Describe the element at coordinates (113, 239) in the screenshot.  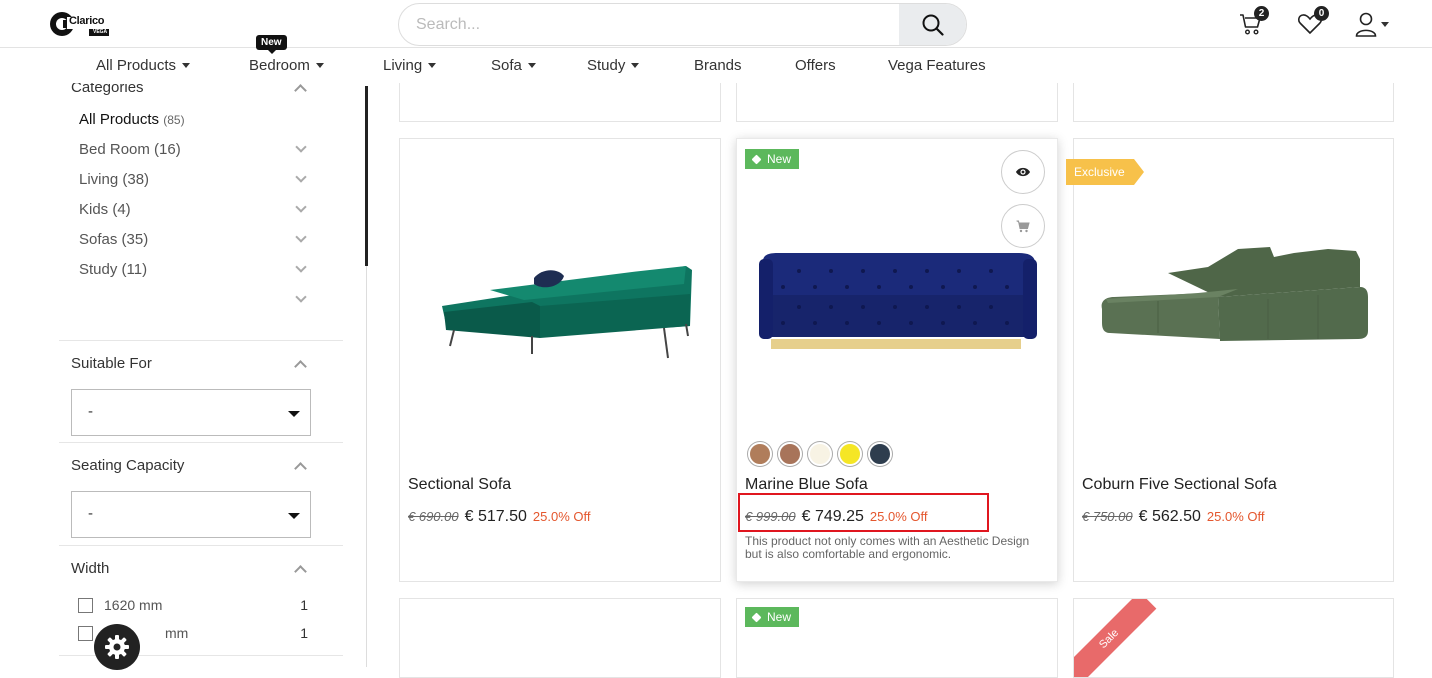
I see `category-sofas: Sofas (35)` at that location.